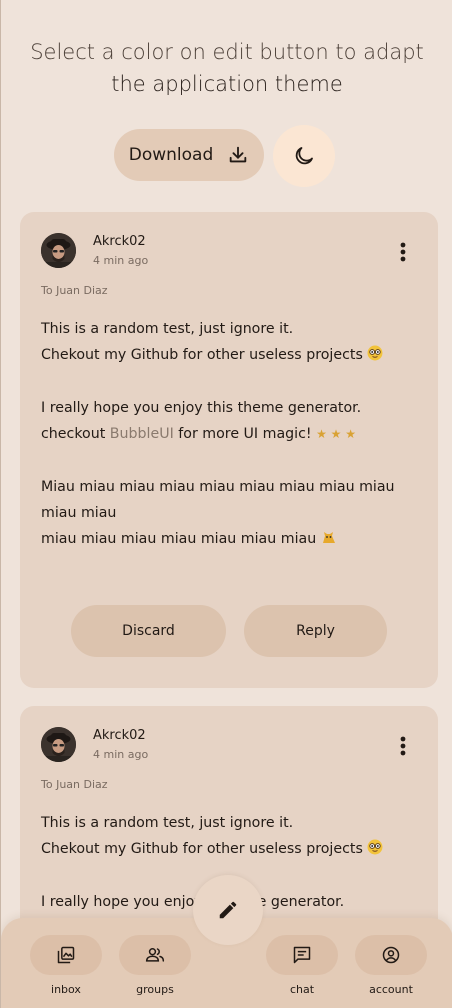 The width and height of the screenshot is (452, 1008). Describe the element at coordinates (155, 989) in the screenshot. I see `nav-label-groups: groups` at that location.